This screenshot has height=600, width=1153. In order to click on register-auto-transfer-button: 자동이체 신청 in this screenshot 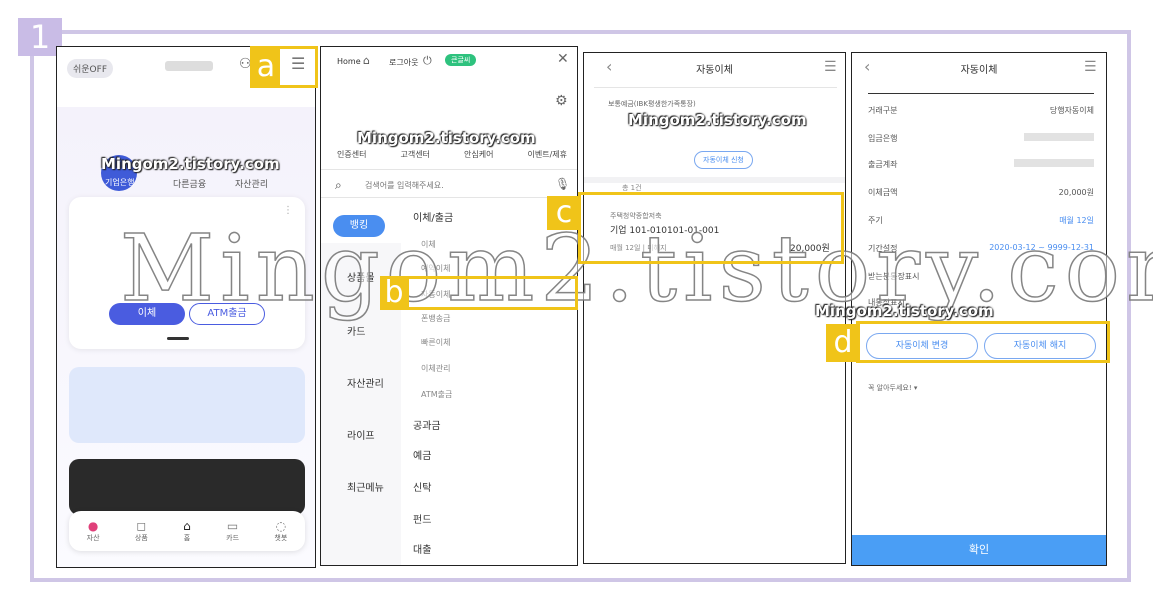, I will do `click(723, 160)`.